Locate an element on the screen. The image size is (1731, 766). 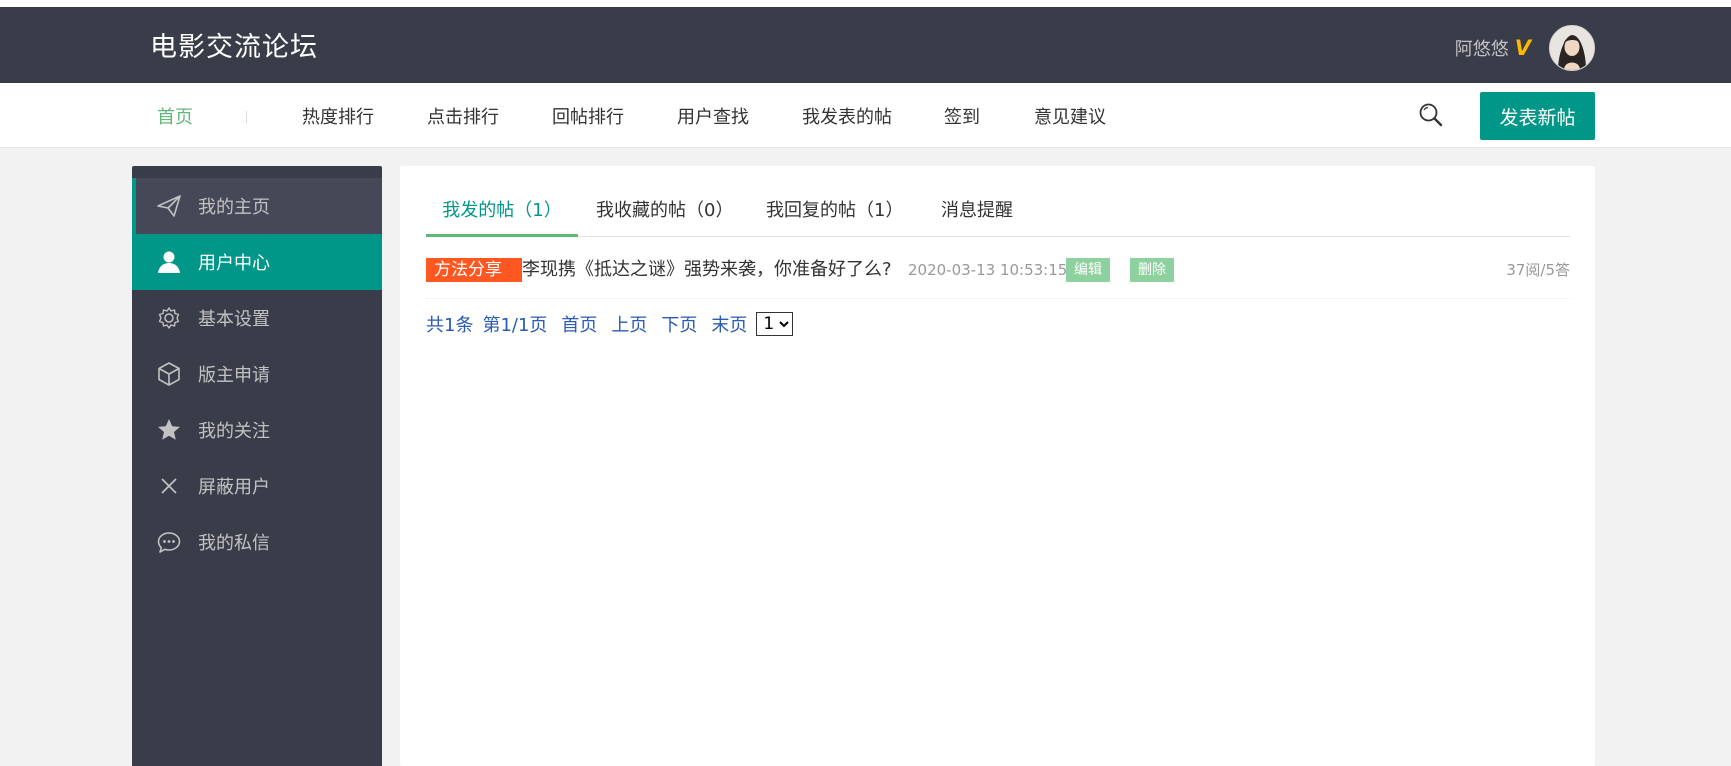
nav-feedback: 意见建议 is located at coordinates (1070, 116).